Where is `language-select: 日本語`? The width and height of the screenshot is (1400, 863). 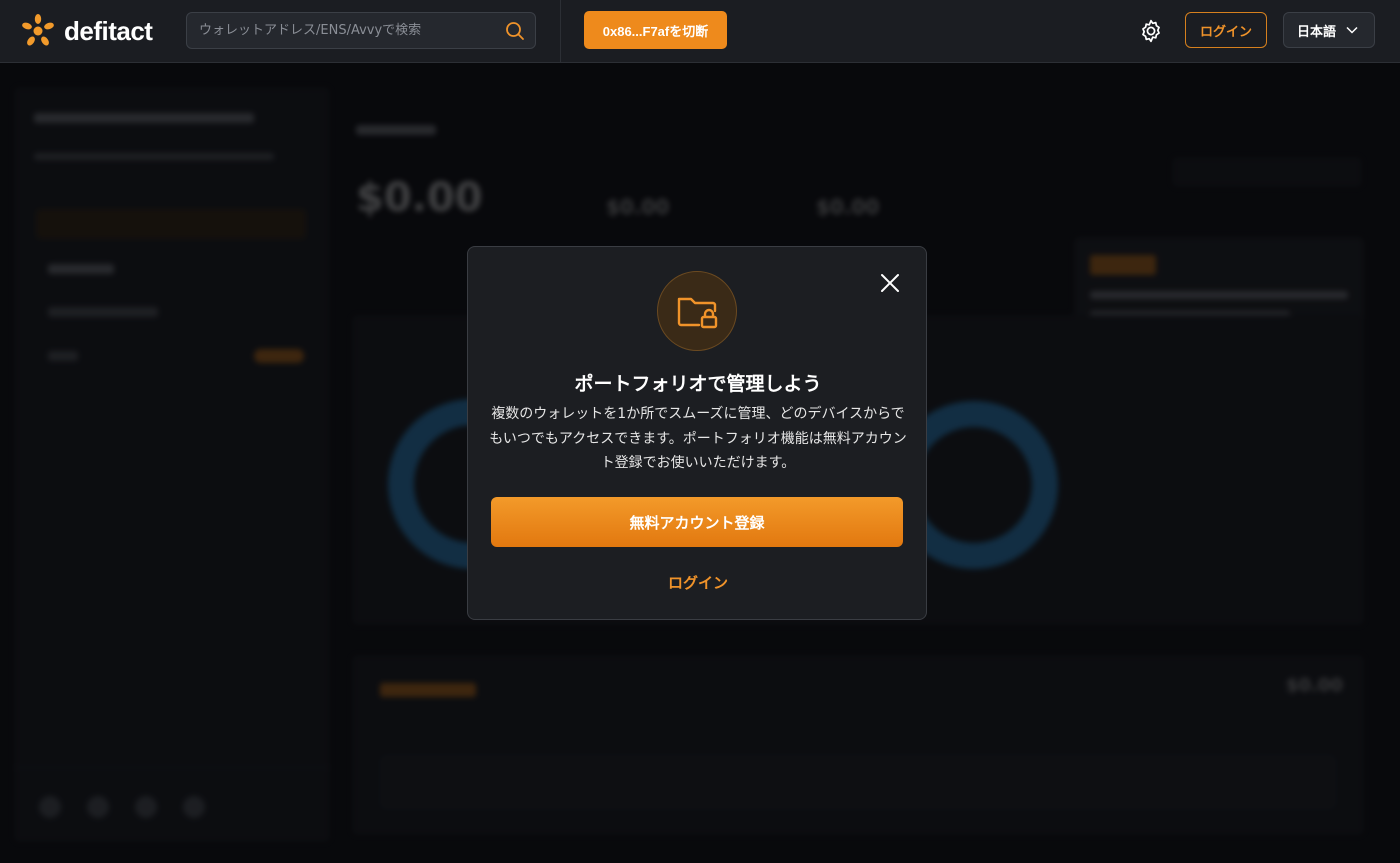
language-select: 日本語 is located at coordinates (1329, 30).